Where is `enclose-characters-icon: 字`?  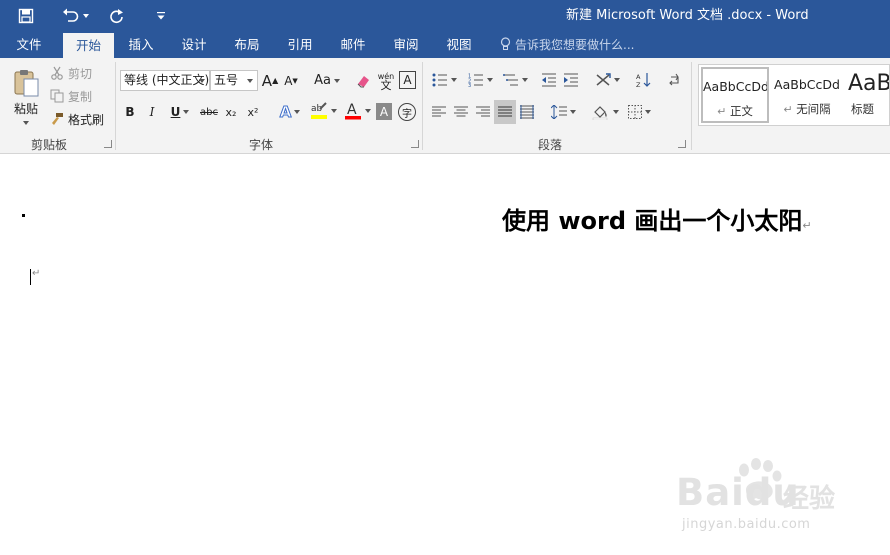
enclose-characters-icon: 字 is located at coordinates (407, 114).